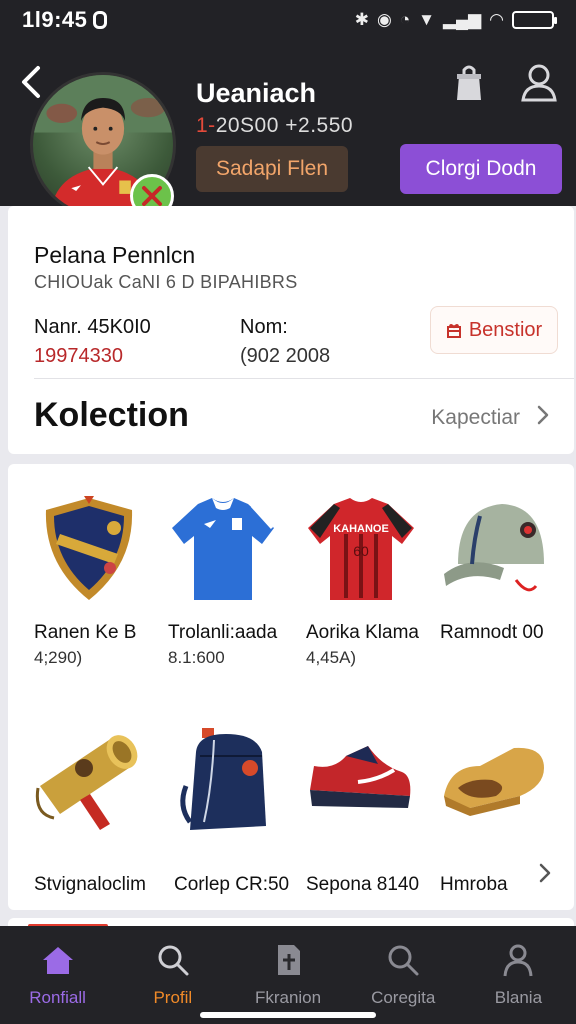 Image resolution: width=576 pixels, height=1024 pixels. Describe the element at coordinates (362, 632) in the screenshot. I see `item-name: Aorika Klama` at that location.